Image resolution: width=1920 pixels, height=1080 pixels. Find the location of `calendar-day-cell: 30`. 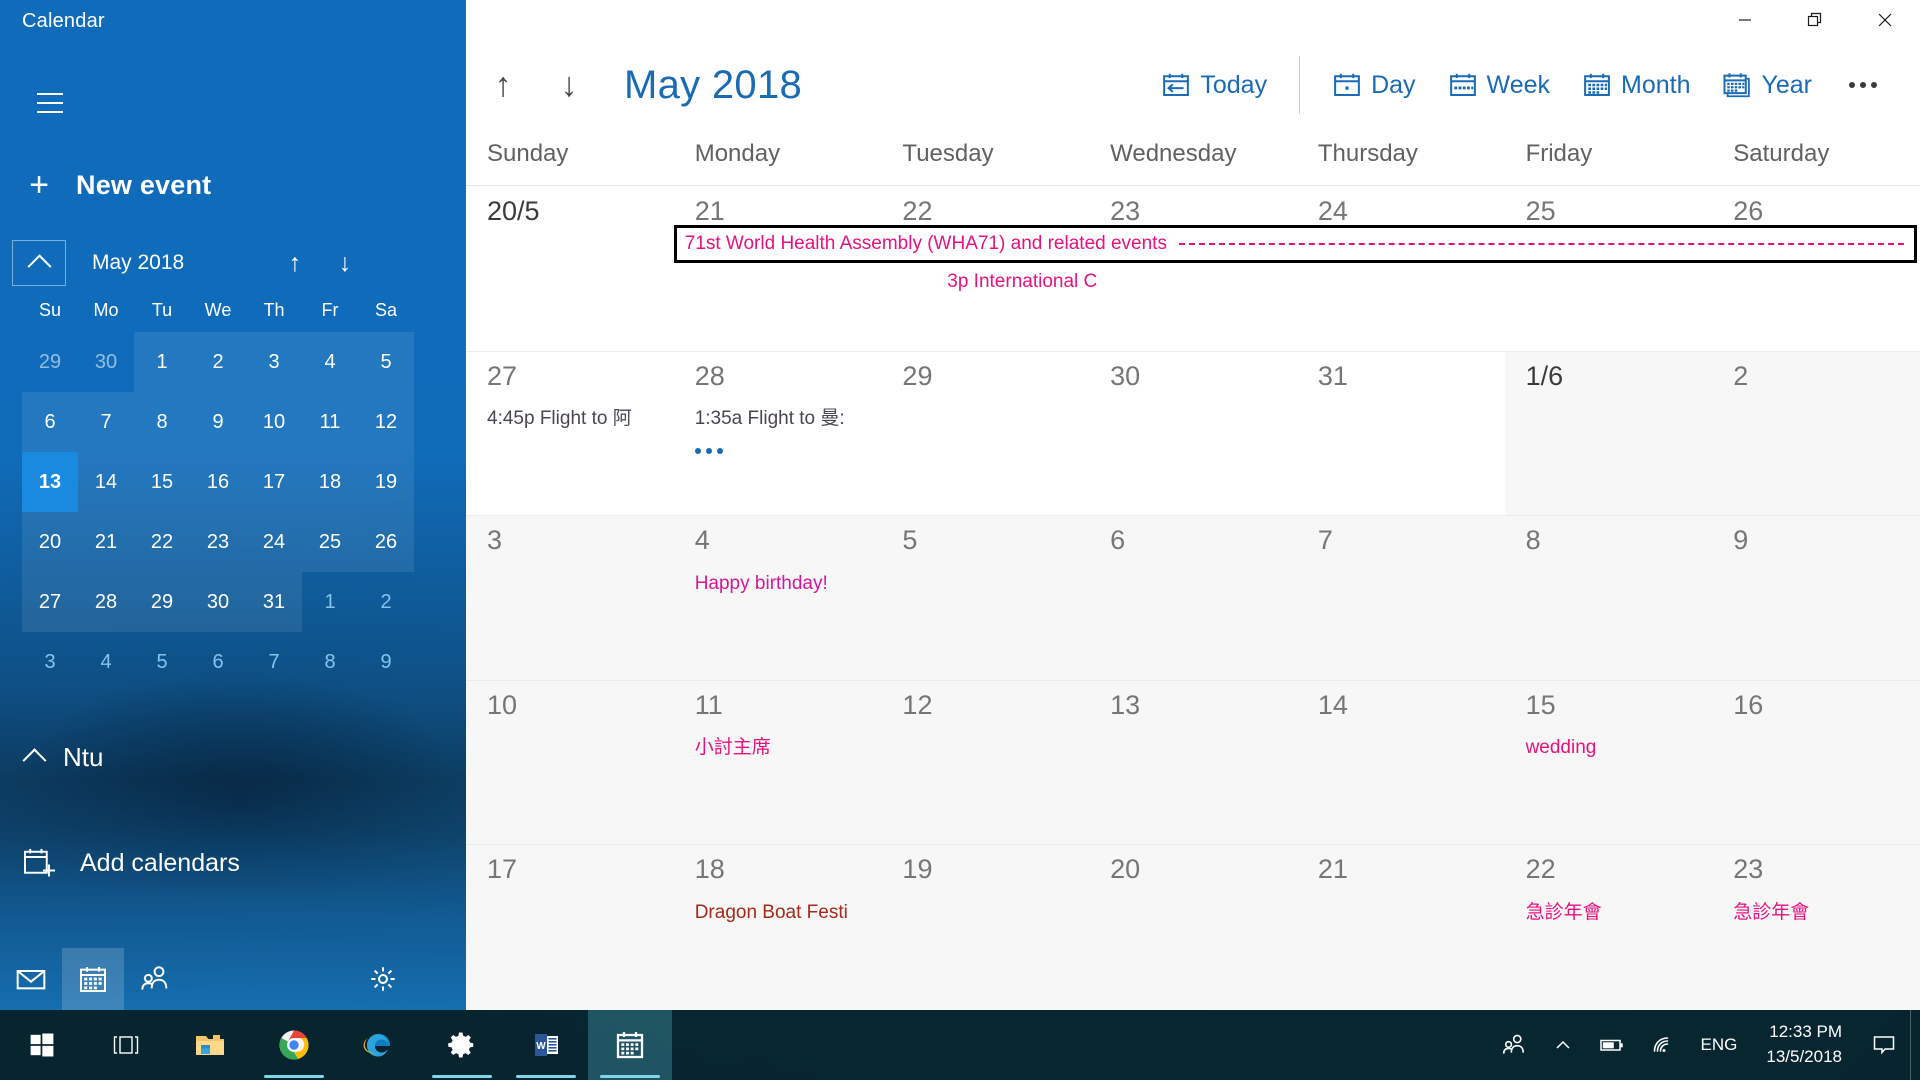

calendar-day-cell: 30 is located at coordinates (1193, 434).